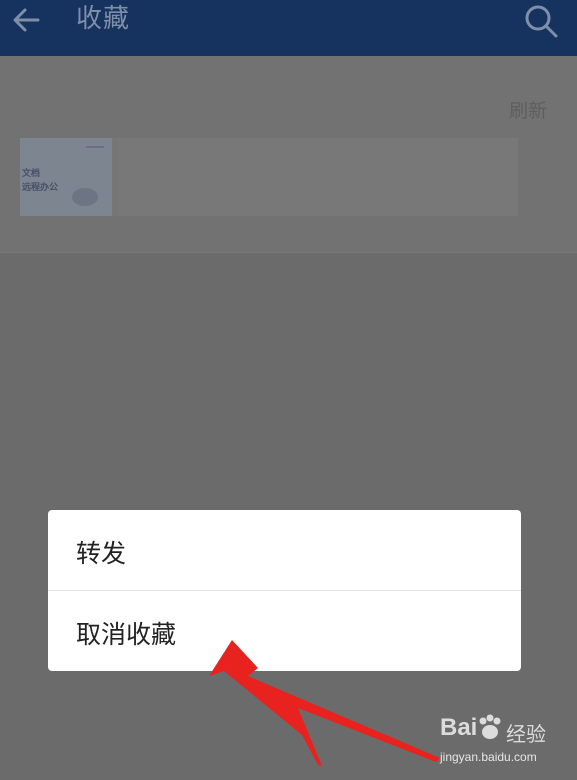 The width and height of the screenshot is (577, 780). I want to click on baidu-watermark: Bai 经验 jingyan.baidu.com, so click(505, 744).